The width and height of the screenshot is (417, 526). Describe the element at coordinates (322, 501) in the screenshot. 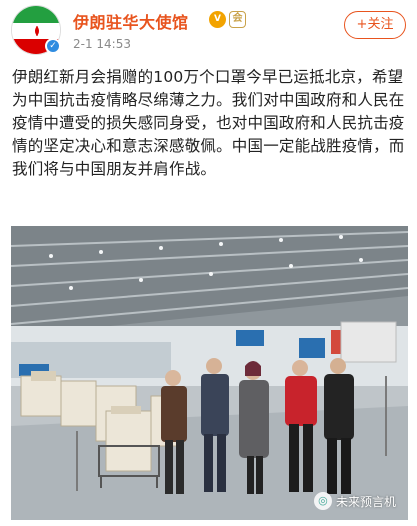

I see `wechat-icon: ◎` at that location.